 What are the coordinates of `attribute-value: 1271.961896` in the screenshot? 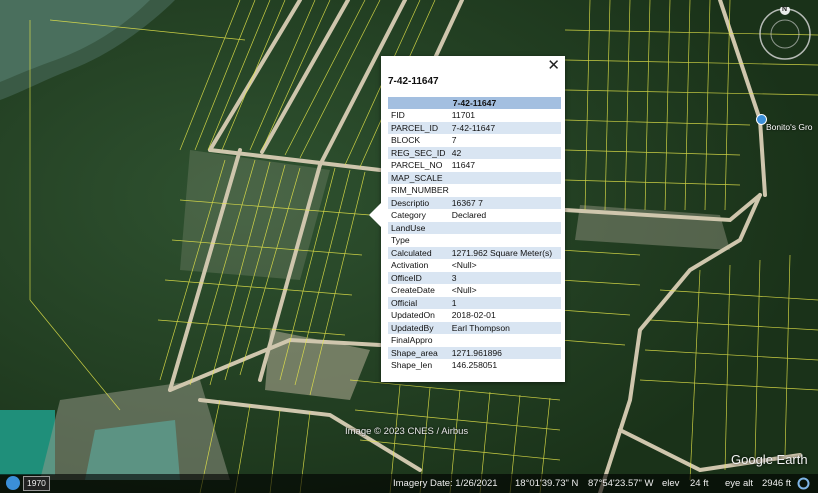 It's located at (504, 352).